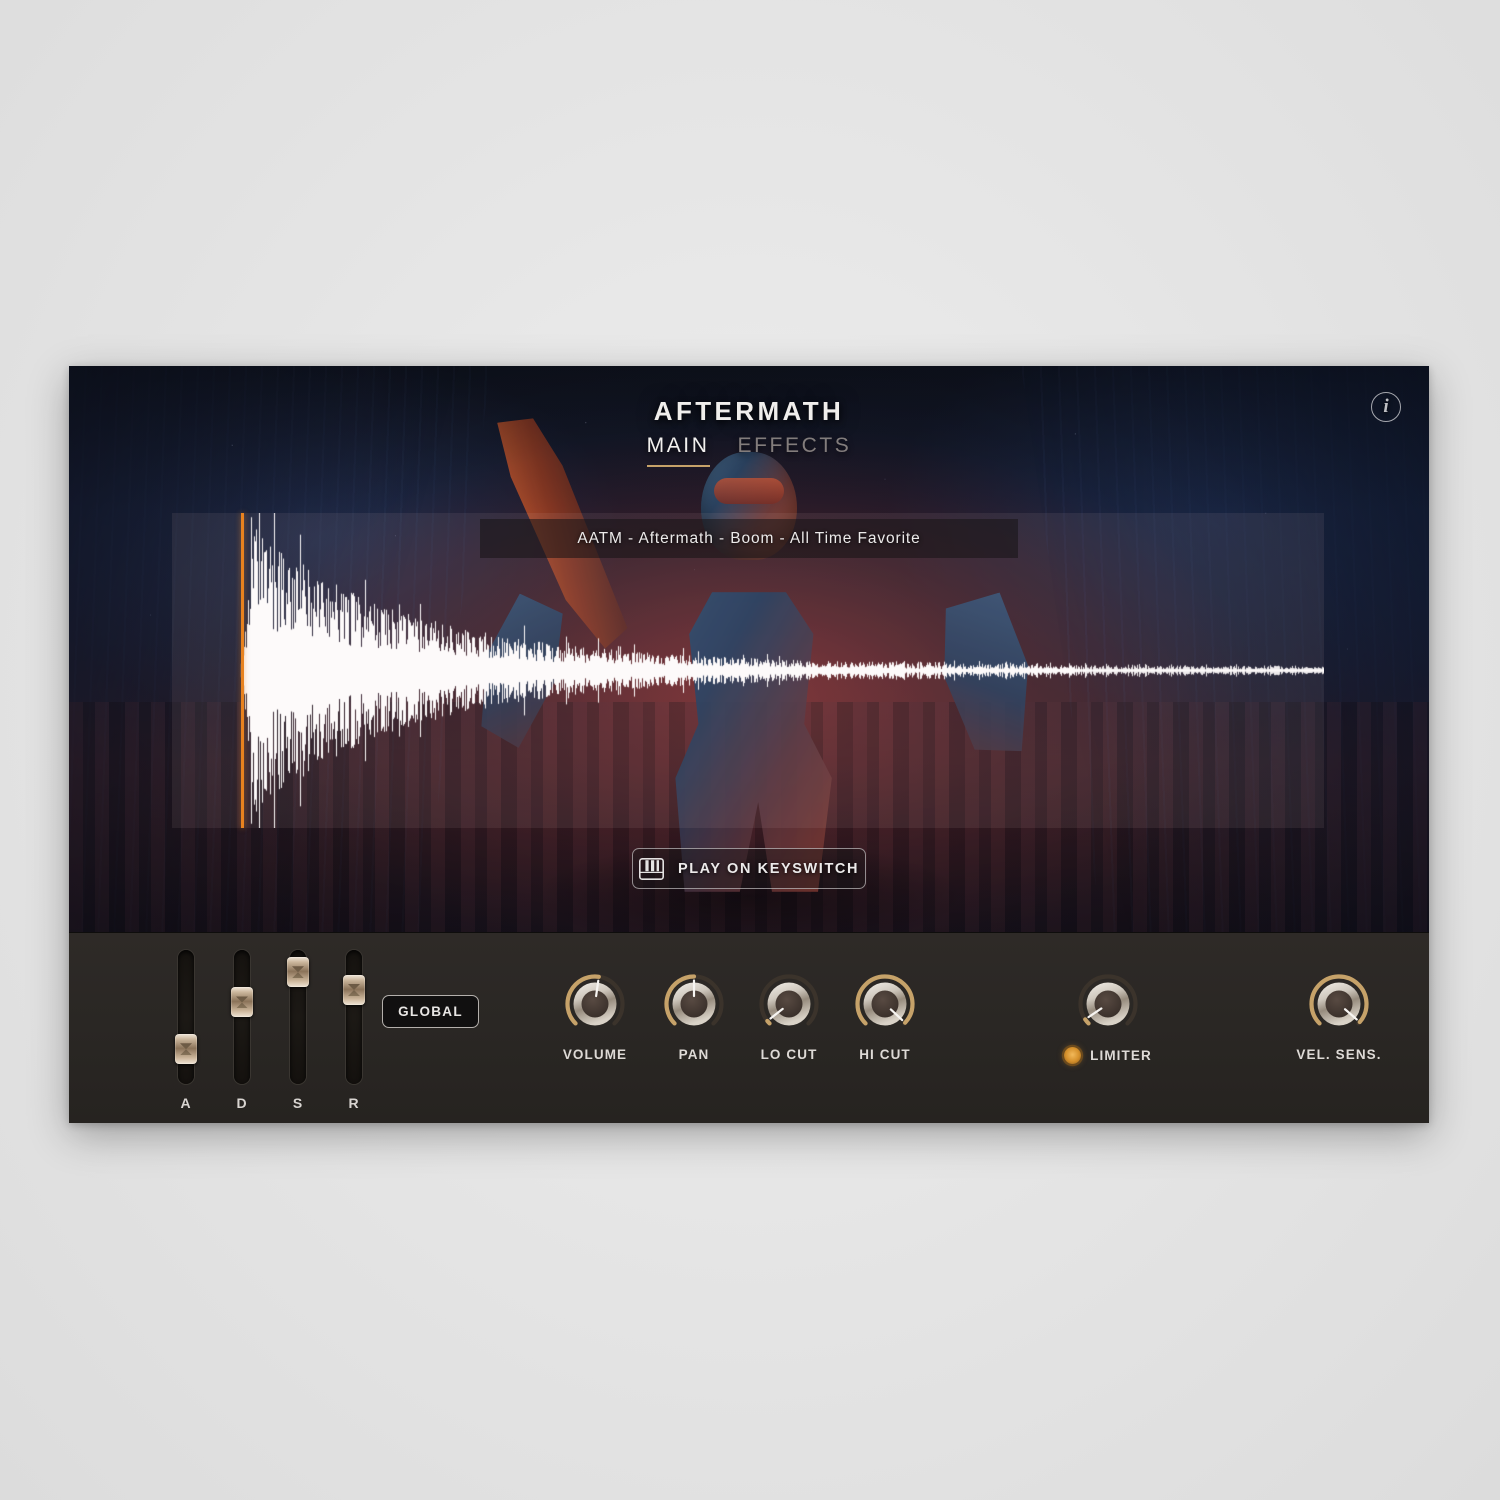 This screenshot has height=1500, width=1500. What do you see at coordinates (354, 1017) in the screenshot?
I see `release-slider-track` at bounding box center [354, 1017].